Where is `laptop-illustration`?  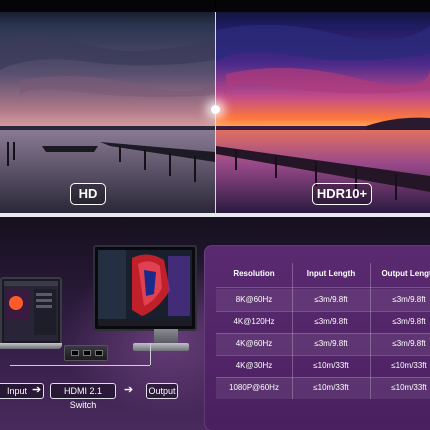 laptop-illustration is located at coordinates (31, 312).